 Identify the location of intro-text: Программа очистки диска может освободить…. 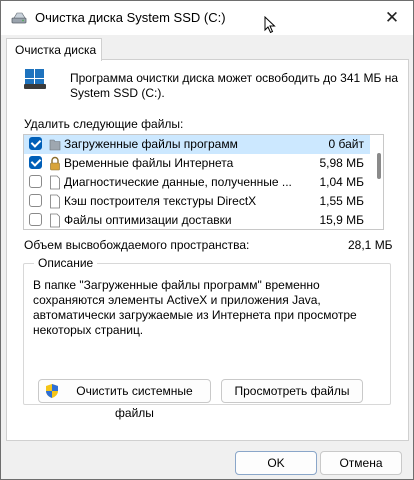
(234, 85).